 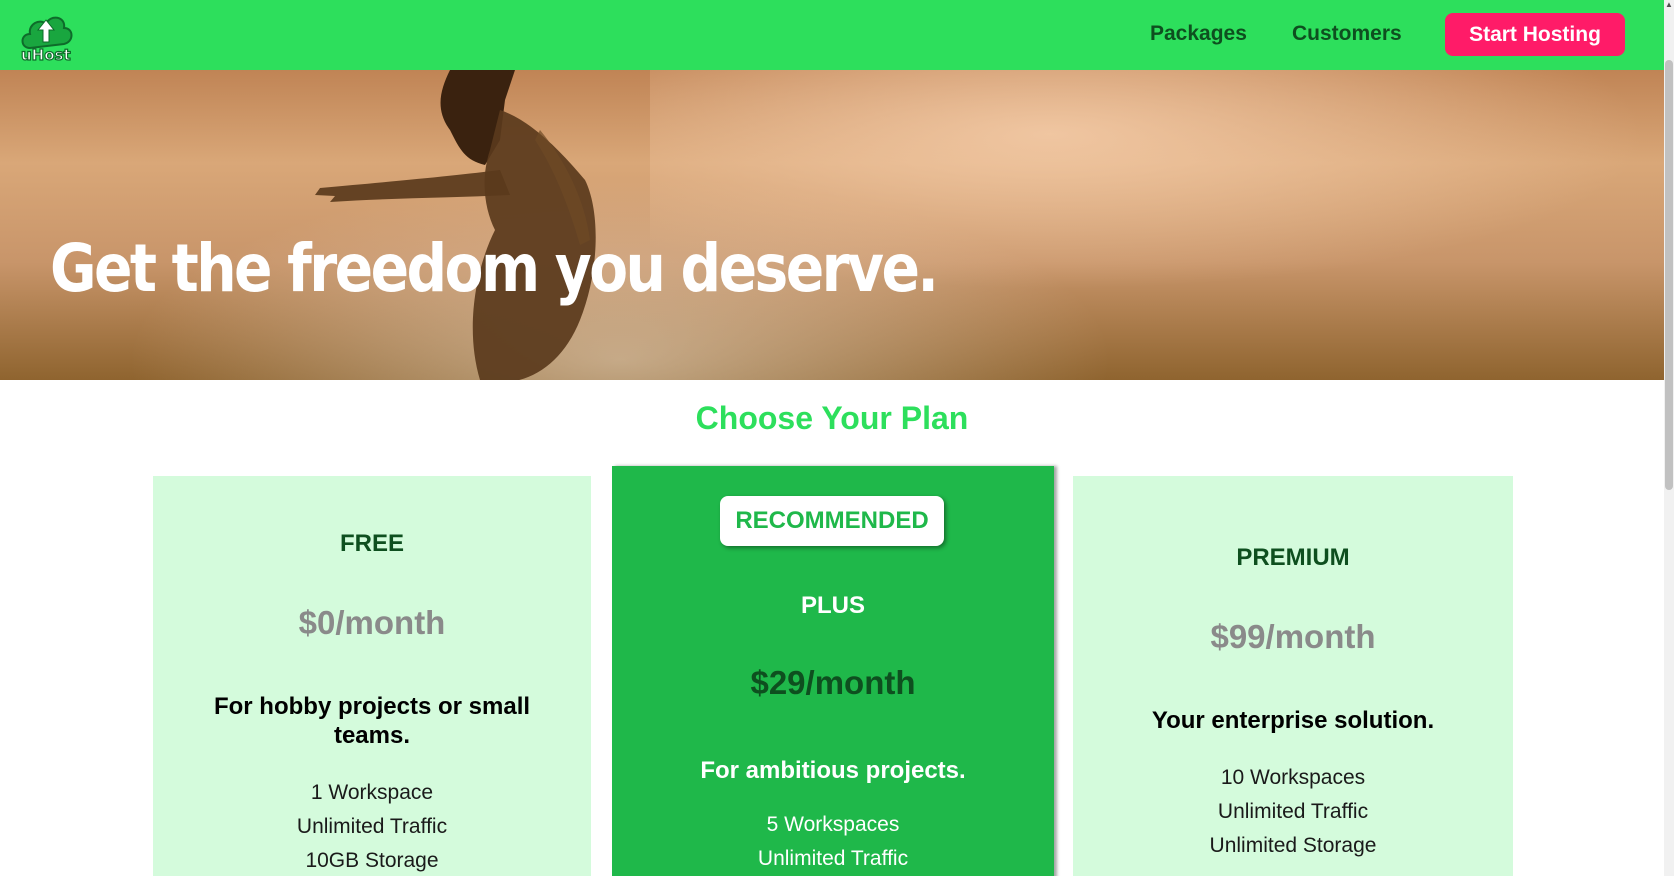 What do you see at coordinates (833, 770) in the screenshot?
I see `plan-description: For ambitious projects.` at bounding box center [833, 770].